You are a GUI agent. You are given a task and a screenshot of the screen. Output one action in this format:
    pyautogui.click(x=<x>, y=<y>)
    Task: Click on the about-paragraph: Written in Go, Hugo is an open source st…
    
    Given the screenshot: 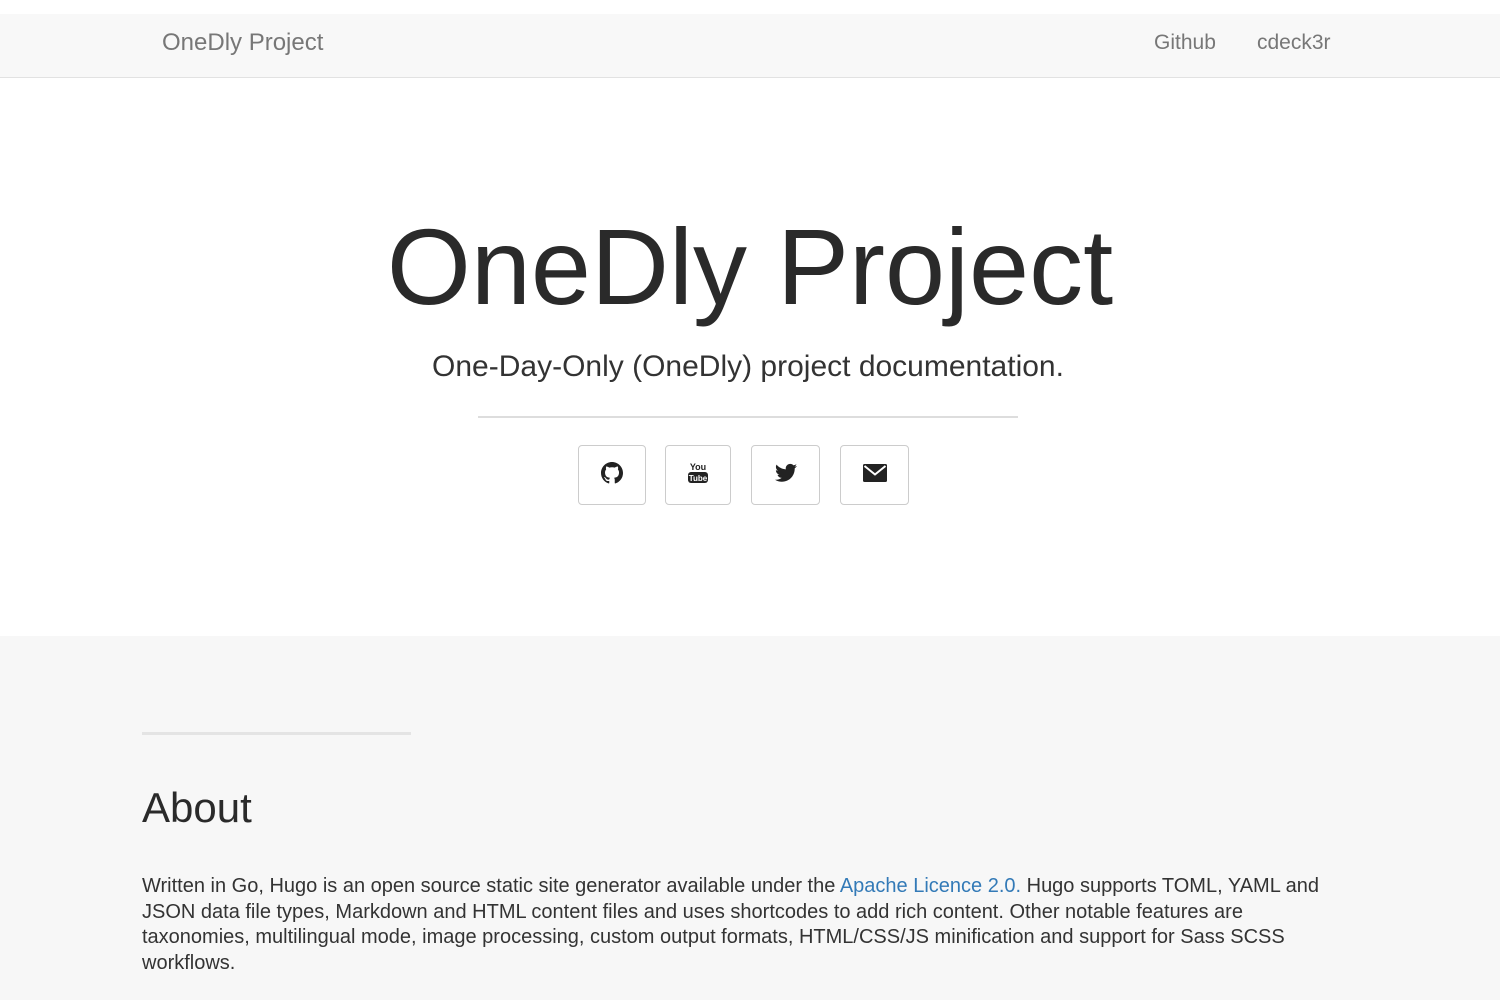 What is the action you would take?
    pyautogui.click(x=742, y=925)
    